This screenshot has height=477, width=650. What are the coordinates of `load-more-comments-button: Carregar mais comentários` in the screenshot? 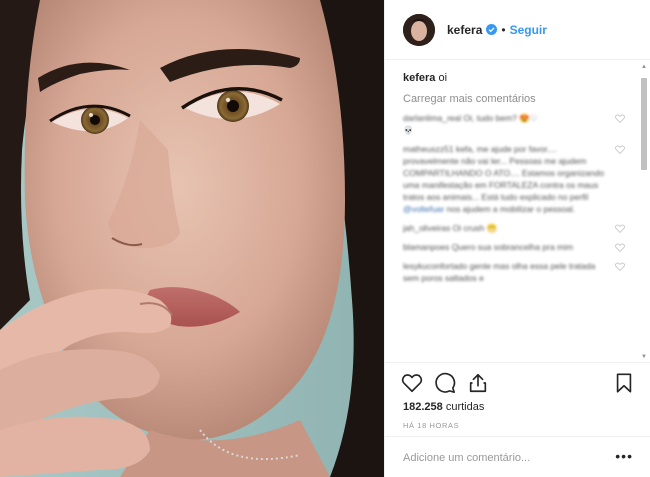 It's located at (469, 99).